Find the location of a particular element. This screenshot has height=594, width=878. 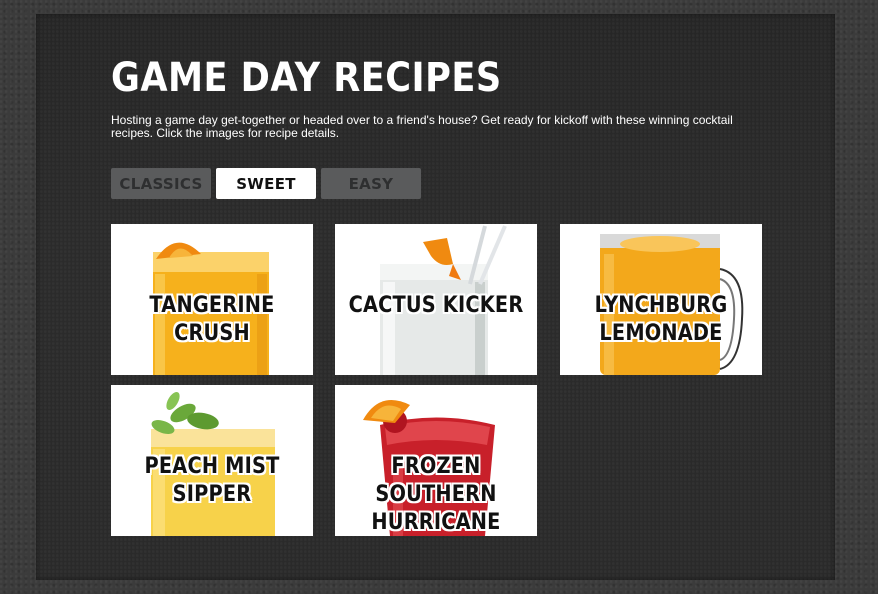

recipe-label: LYNCHBURG LEMONADE is located at coordinates (661, 319).